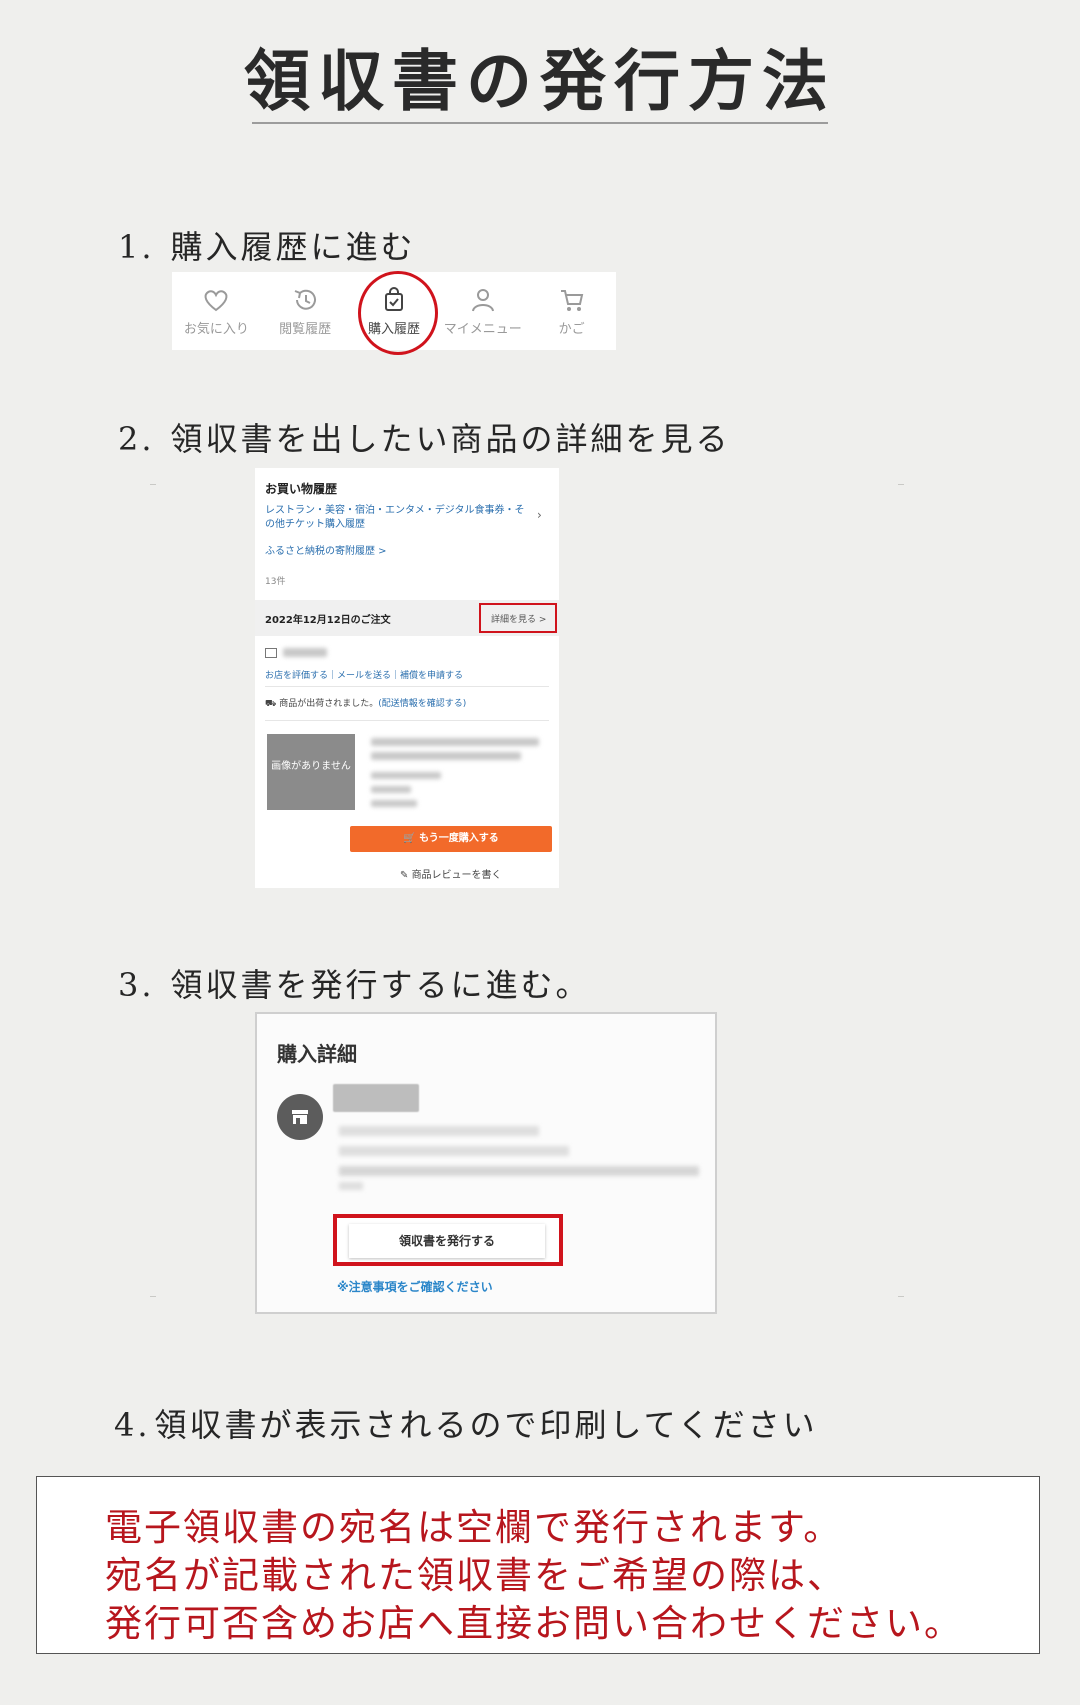 The image size is (1080, 1705). Describe the element at coordinates (456, 875) in the screenshot. I see `review-label: 商品レビューを書く` at that location.